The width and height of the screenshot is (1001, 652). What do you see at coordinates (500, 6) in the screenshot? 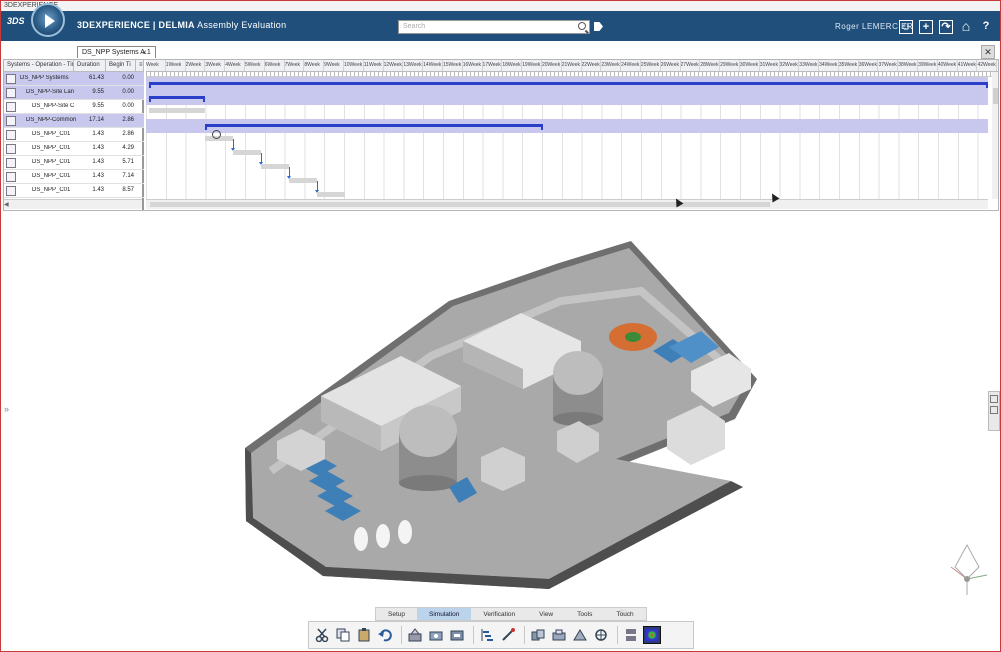
I see `window-title: 3DEXPERIENCE` at bounding box center [500, 6].